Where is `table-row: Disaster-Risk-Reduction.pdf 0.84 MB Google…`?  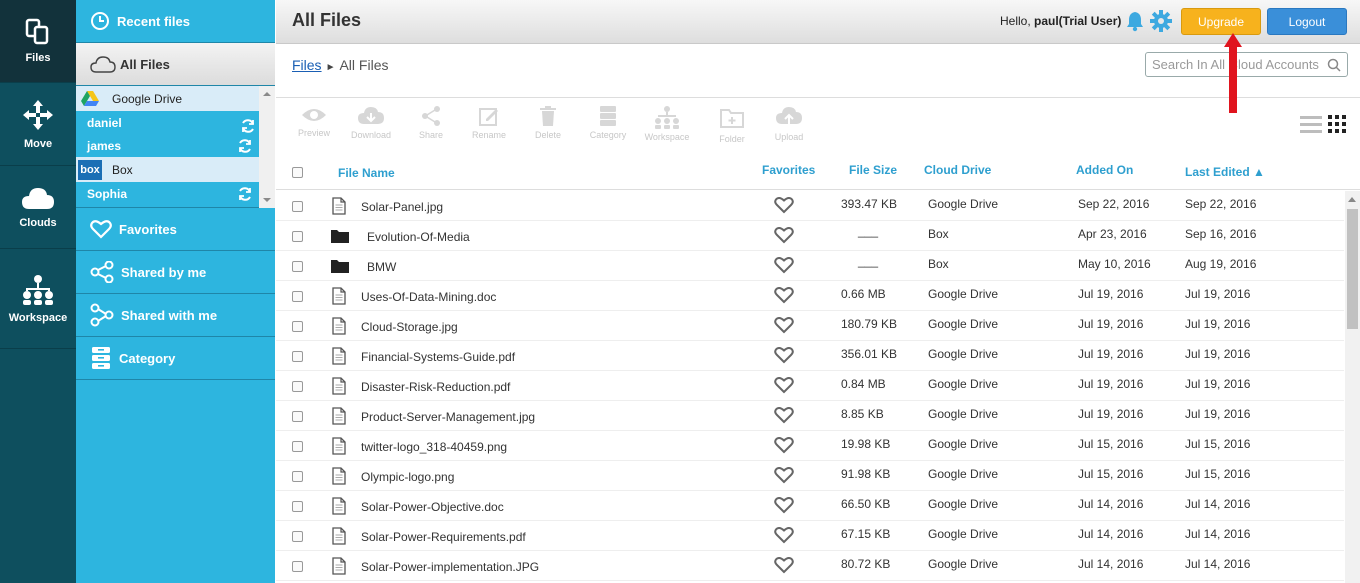
table-row: Disaster-Risk-Reduction.pdf 0.84 MB Google… is located at coordinates (810, 386).